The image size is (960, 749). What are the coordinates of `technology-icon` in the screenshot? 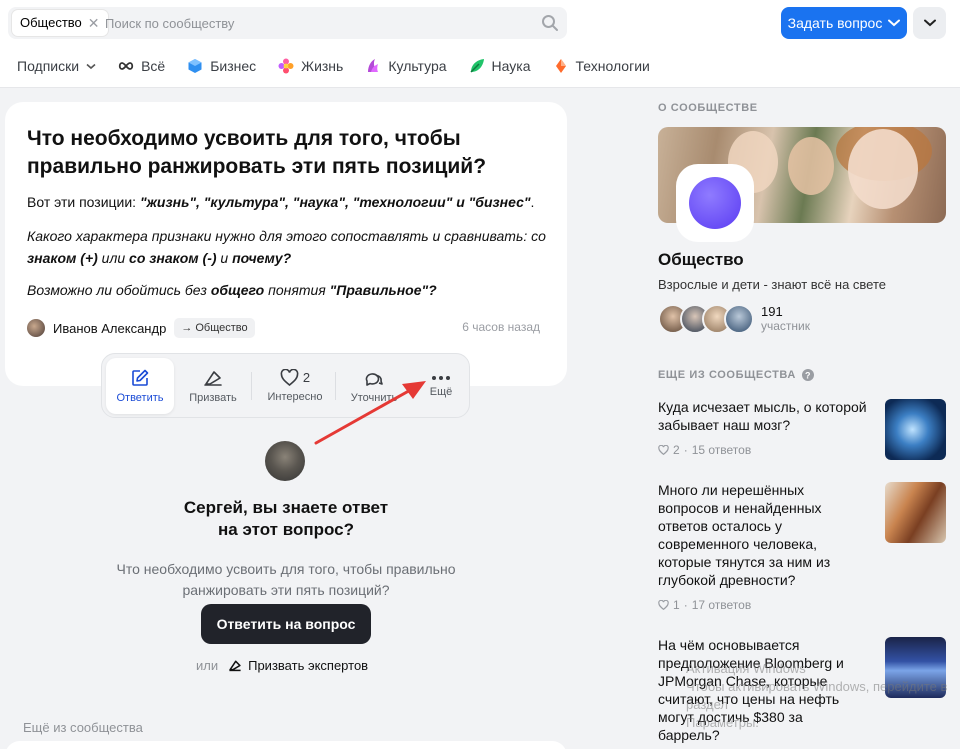 It's located at (560, 66).